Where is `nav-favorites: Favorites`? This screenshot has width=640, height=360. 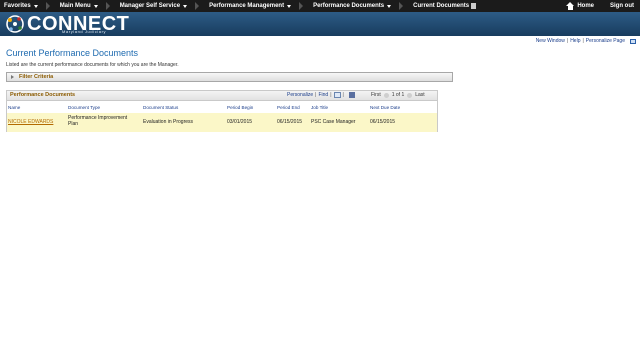
nav-favorites: Favorites is located at coordinates (28, 6).